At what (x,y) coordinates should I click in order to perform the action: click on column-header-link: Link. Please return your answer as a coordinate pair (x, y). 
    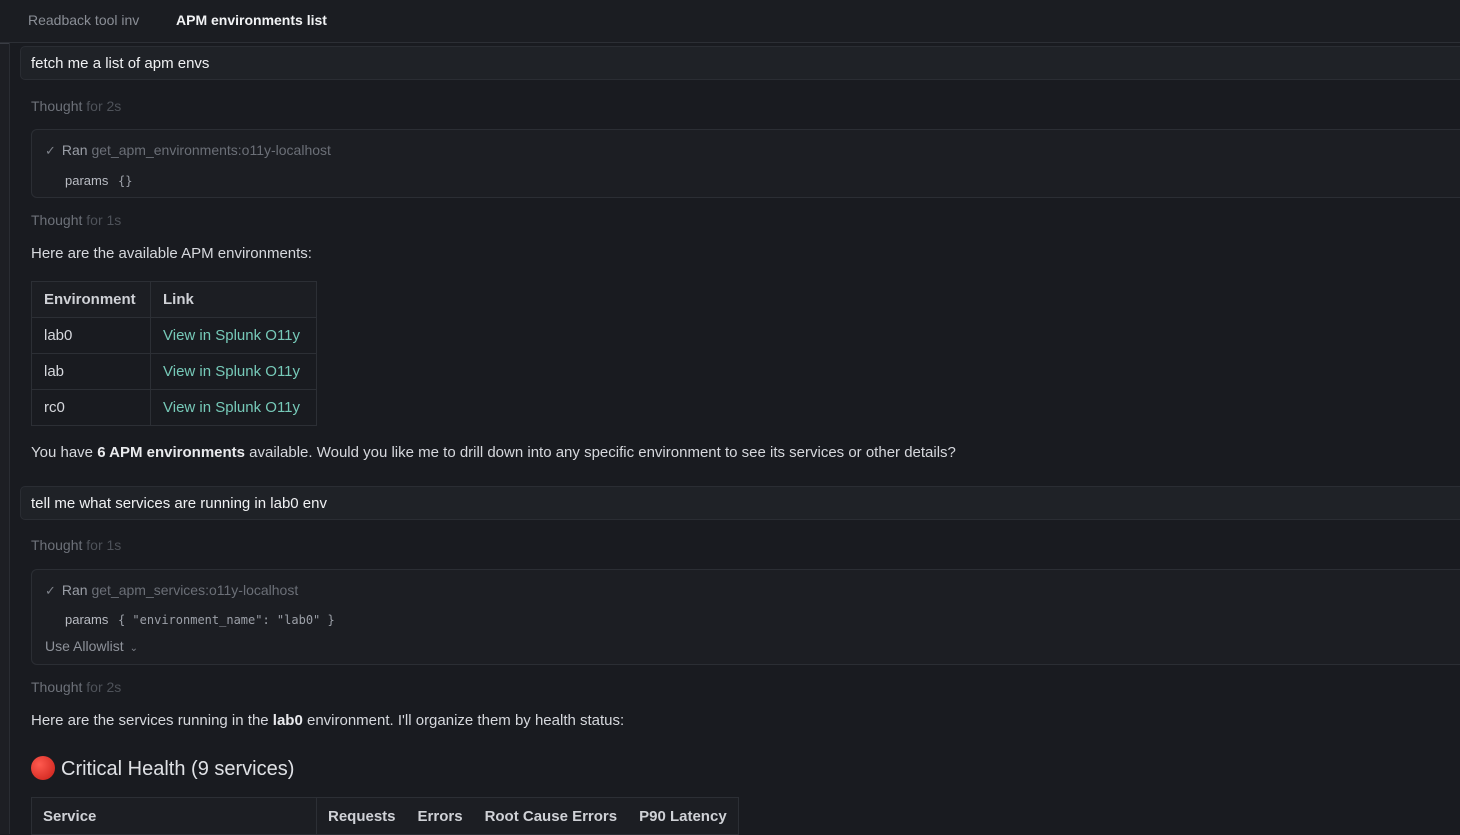
    Looking at the image, I should click on (233, 299).